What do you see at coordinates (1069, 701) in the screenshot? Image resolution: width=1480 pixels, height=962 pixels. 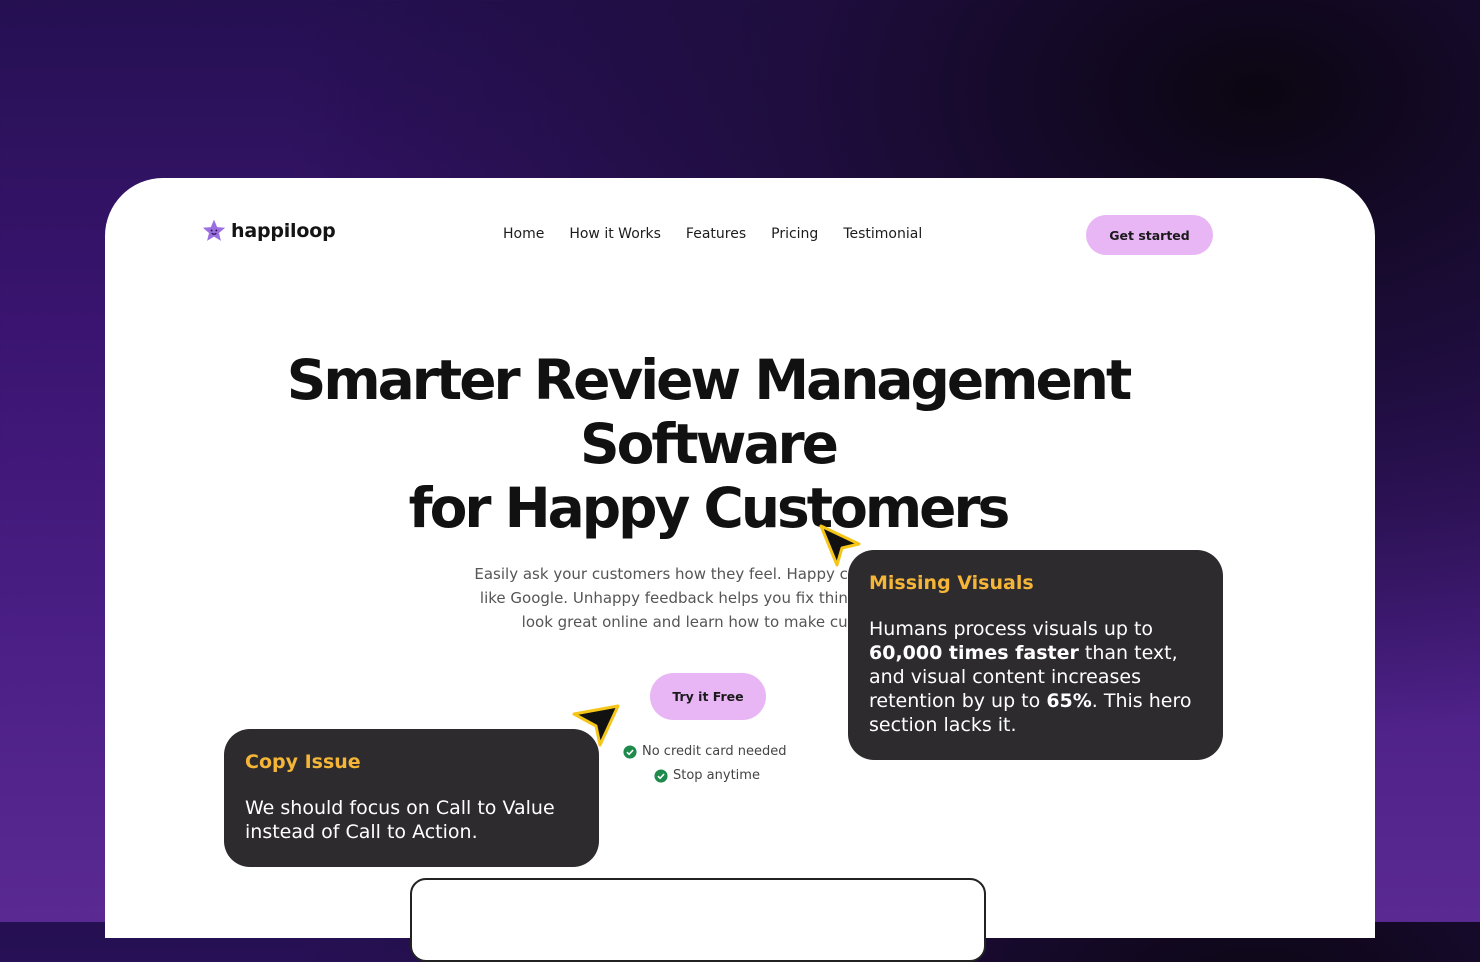 I see `tooltip-bold: 65%` at bounding box center [1069, 701].